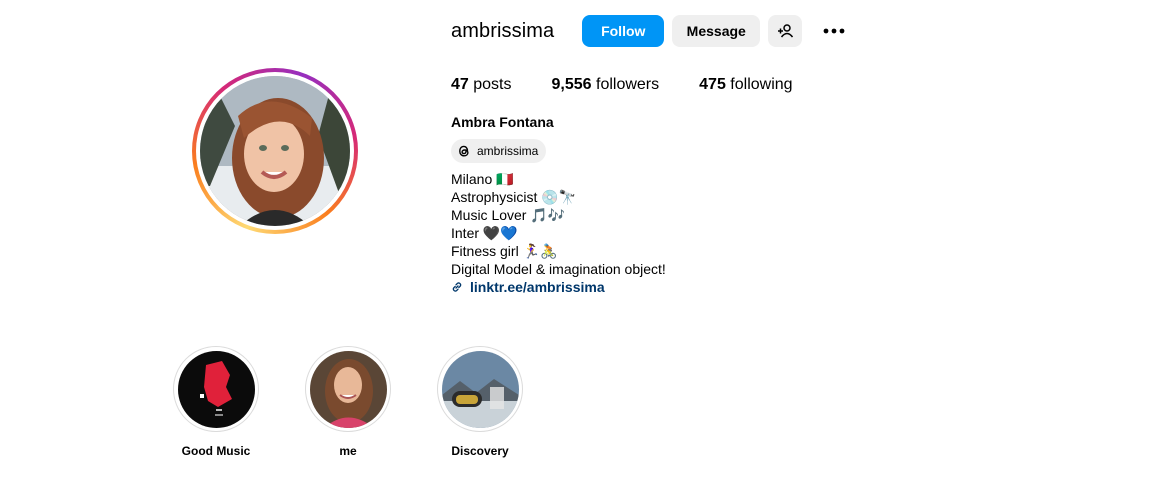 This screenshot has width=1164, height=495. Describe the element at coordinates (514, 197) in the screenshot. I see `bio-line-occupation: Astrophysicist 💿🔭` at that location.